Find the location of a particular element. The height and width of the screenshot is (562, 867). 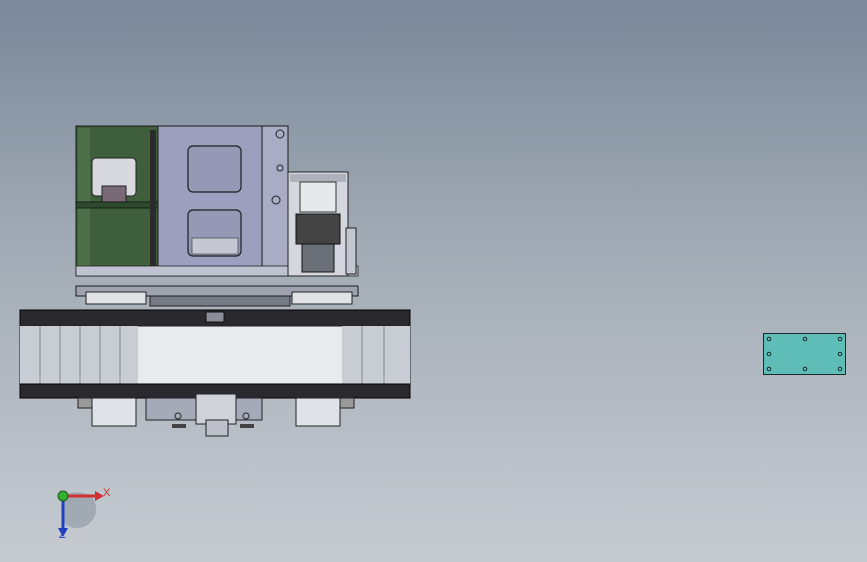

cylinder-assembly-right is located at coordinates (322, 224).